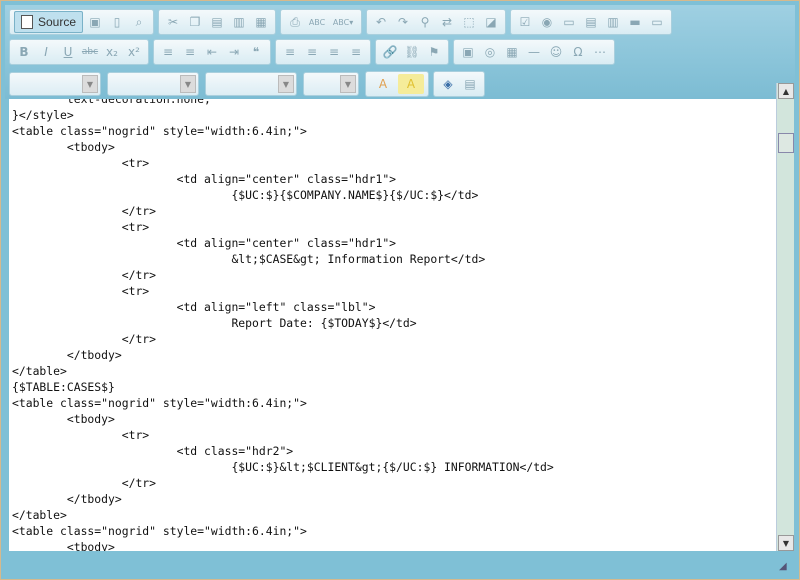 Image resolution: width=800 pixels, height=580 pixels. Describe the element at coordinates (234, 52) in the screenshot. I see `indent-icon: ⇥` at that location.